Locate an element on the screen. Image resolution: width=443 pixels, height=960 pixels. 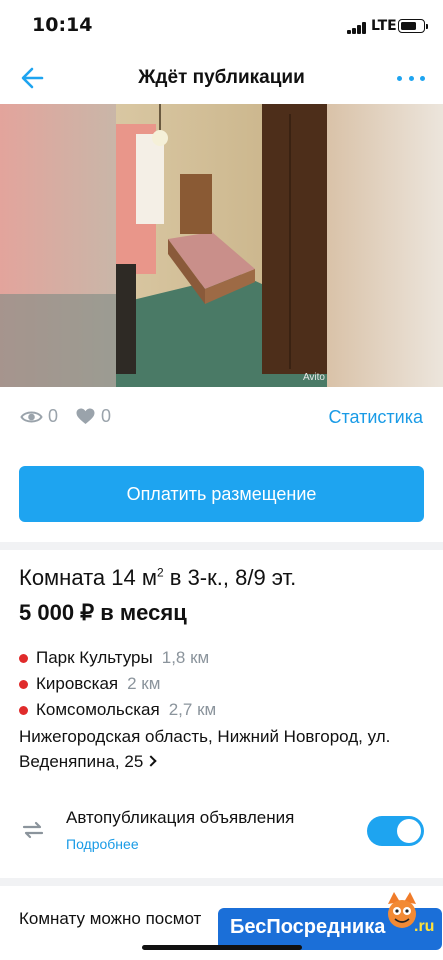
more-button is located at coordinates (411, 78).